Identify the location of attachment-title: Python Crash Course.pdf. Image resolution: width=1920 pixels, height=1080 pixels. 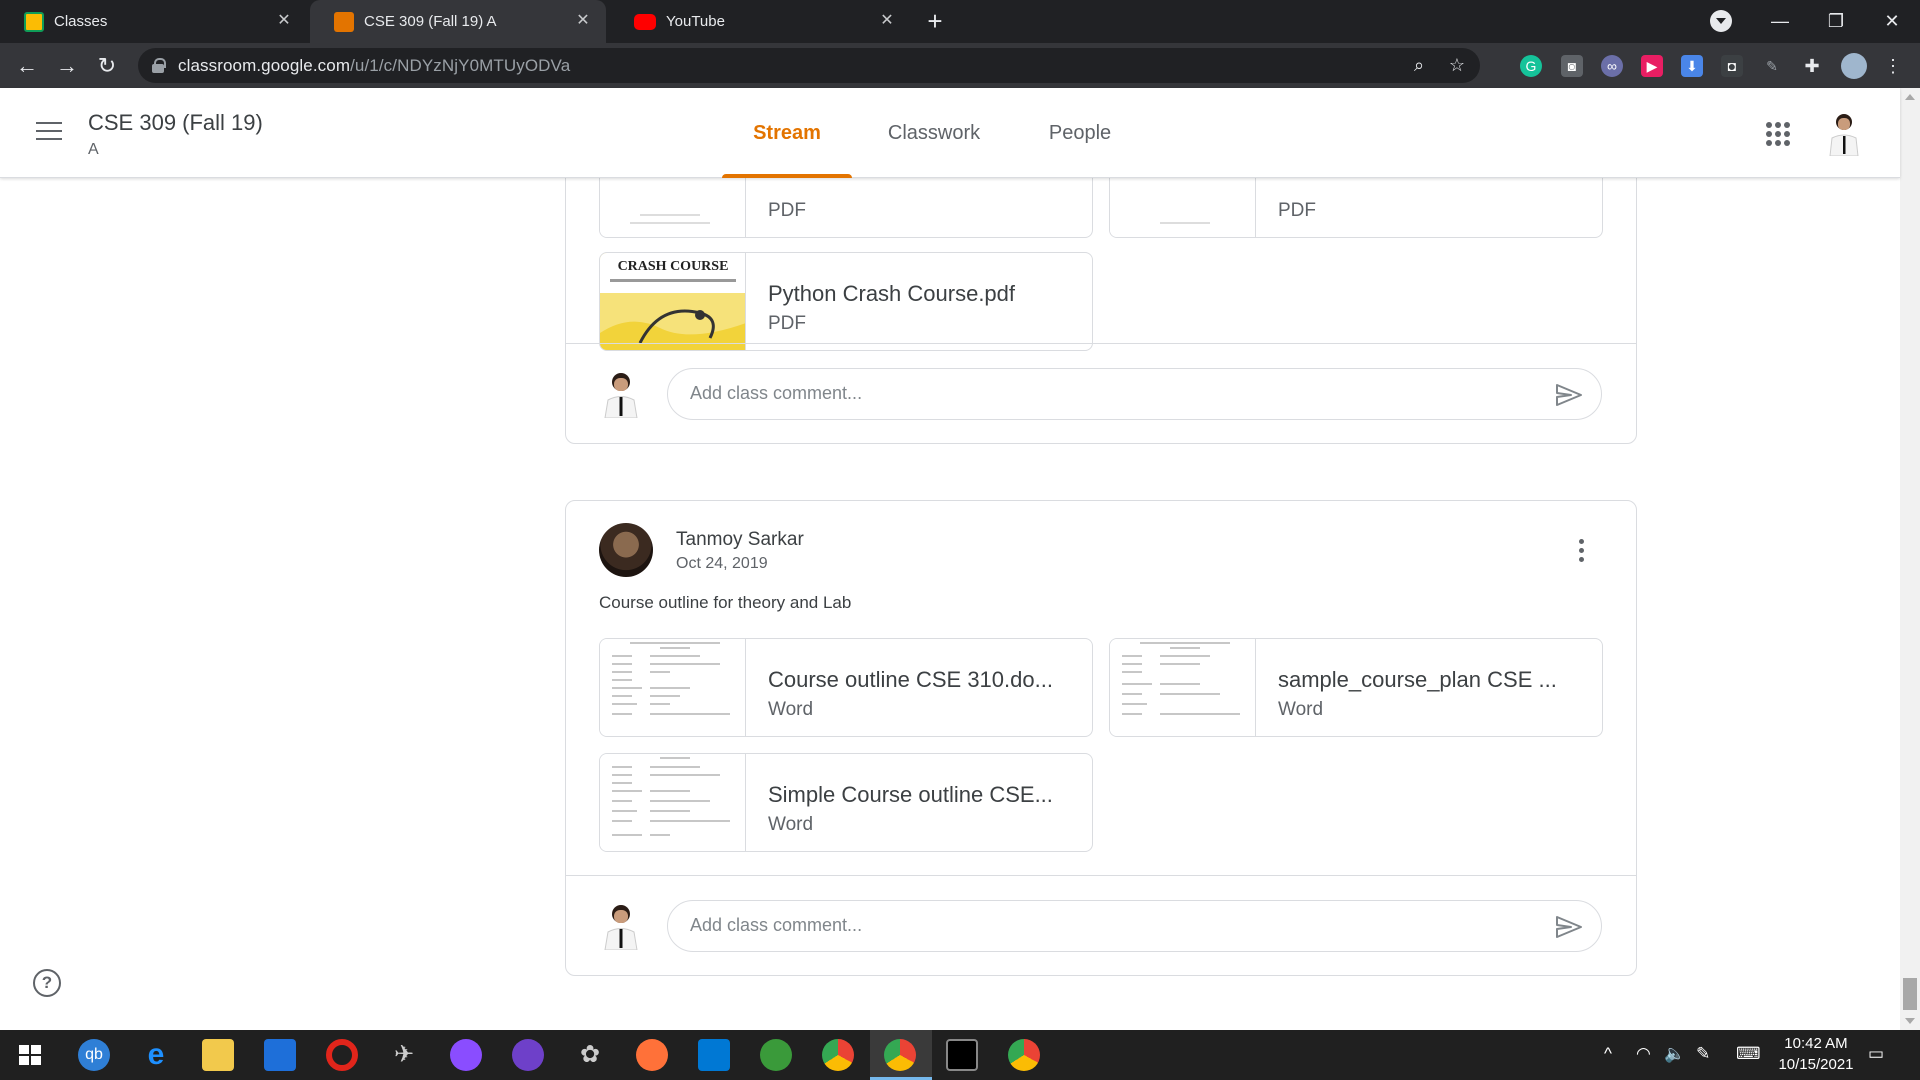
(892, 293).